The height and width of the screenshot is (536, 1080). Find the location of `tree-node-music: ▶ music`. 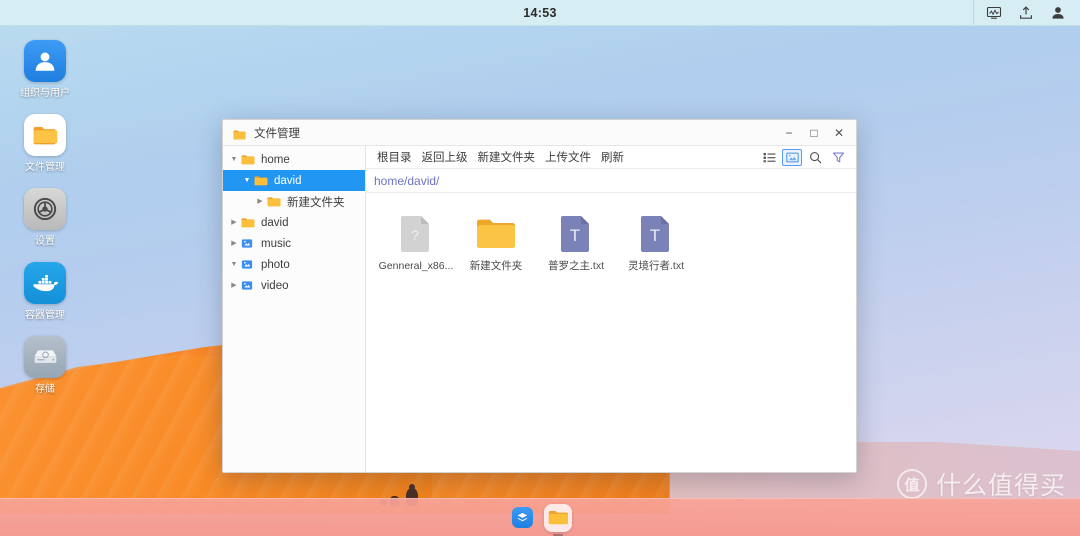

tree-node-music: ▶ music is located at coordinates (294, 243).